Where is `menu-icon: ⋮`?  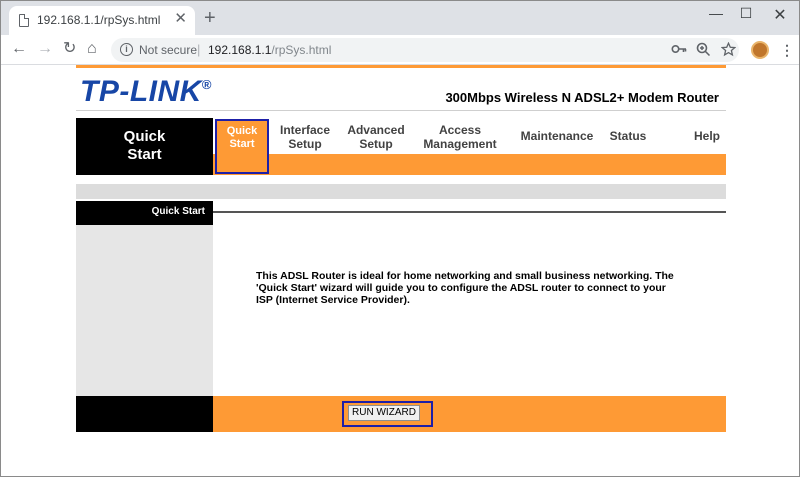
menu-icon: ⋮ is located at coordinates (787, 50).